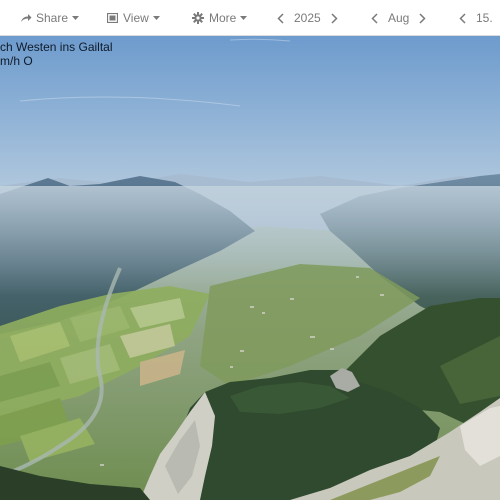  I want to click on month-value: Aug, so click(398, 18).